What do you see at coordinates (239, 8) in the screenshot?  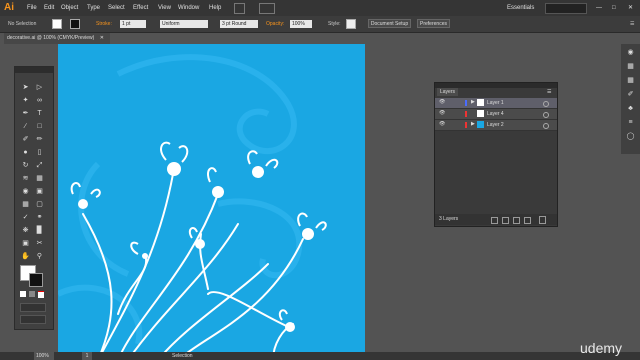 I see `bridge-icon` at bounding box center [239, 8].